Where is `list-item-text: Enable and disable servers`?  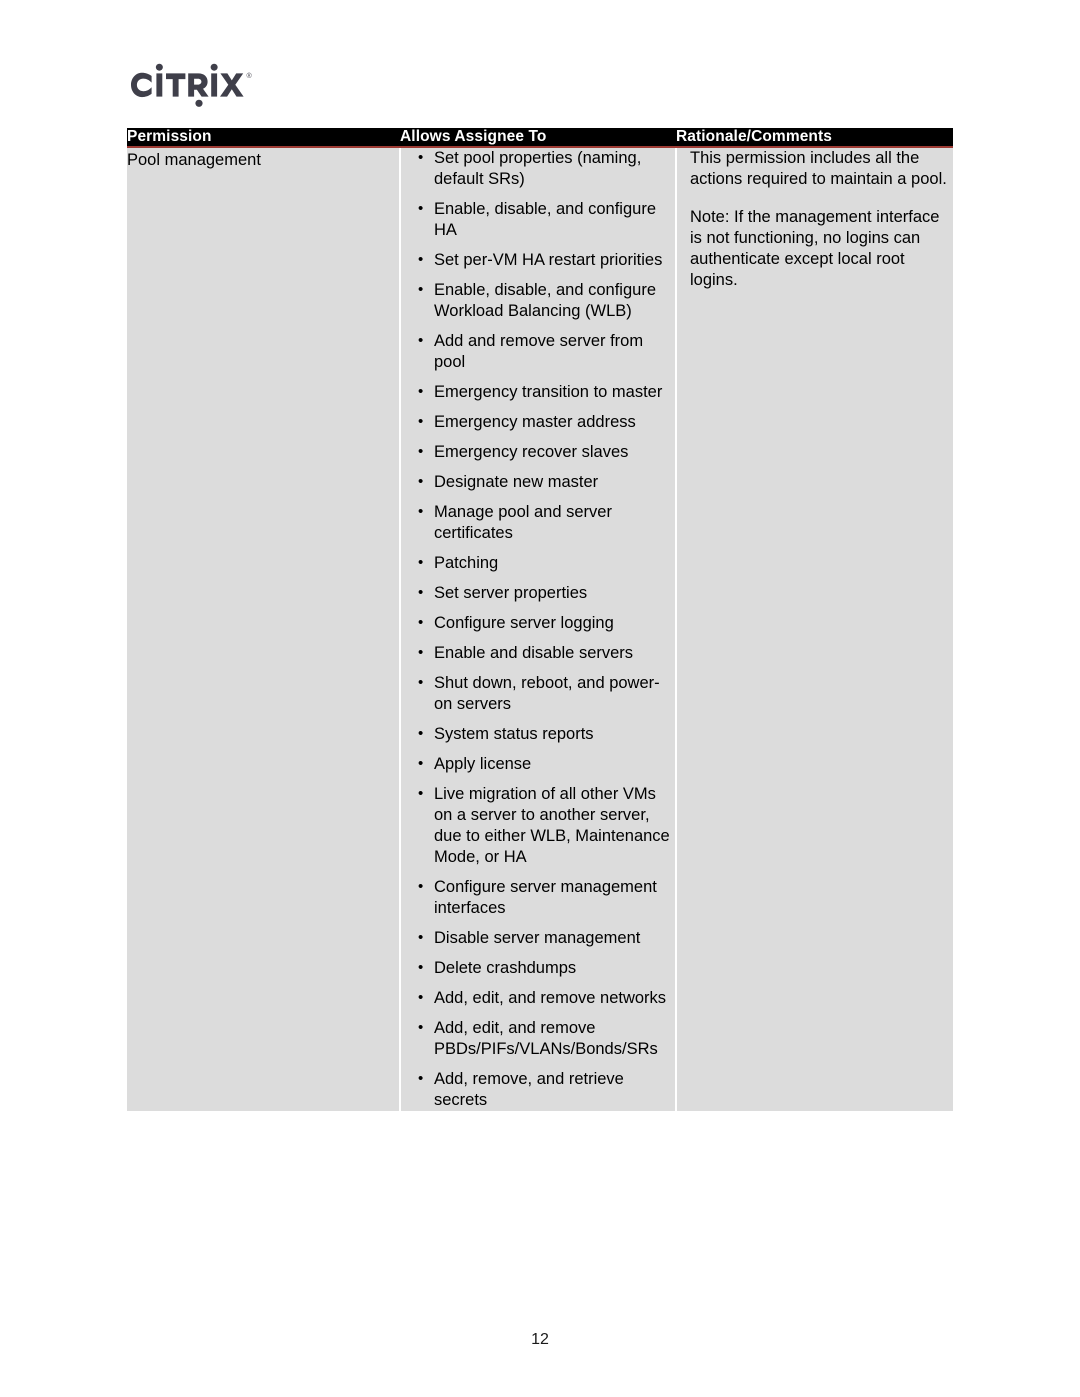
list-item-text: Enable and disable servers is located at coordinates (534, 653).